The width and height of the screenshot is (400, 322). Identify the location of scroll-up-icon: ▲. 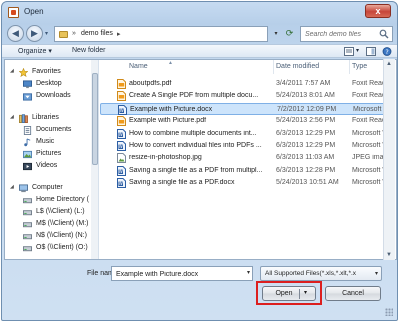
(389, 64).